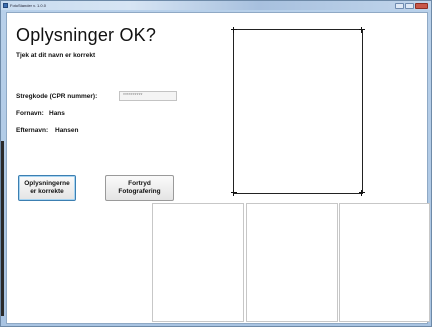 The image size is (432, 327). What do you see at coordinates (139, 188) in the screenshot?
I see `cancel-photo-button: Fortryd Fotografering` at bounding box center [139, 188].